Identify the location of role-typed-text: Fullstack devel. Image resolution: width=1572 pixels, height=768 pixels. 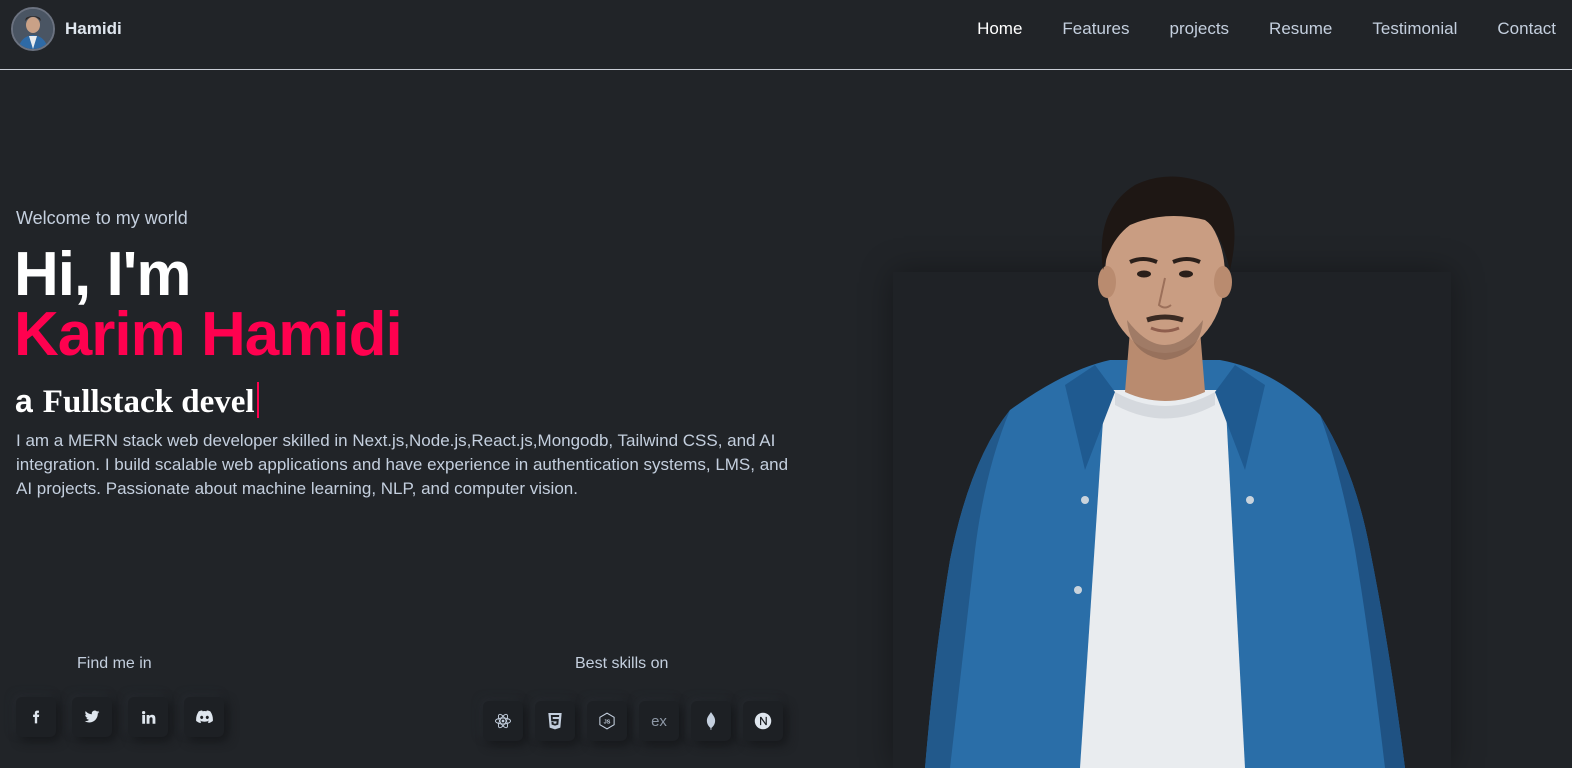
(148, 402).